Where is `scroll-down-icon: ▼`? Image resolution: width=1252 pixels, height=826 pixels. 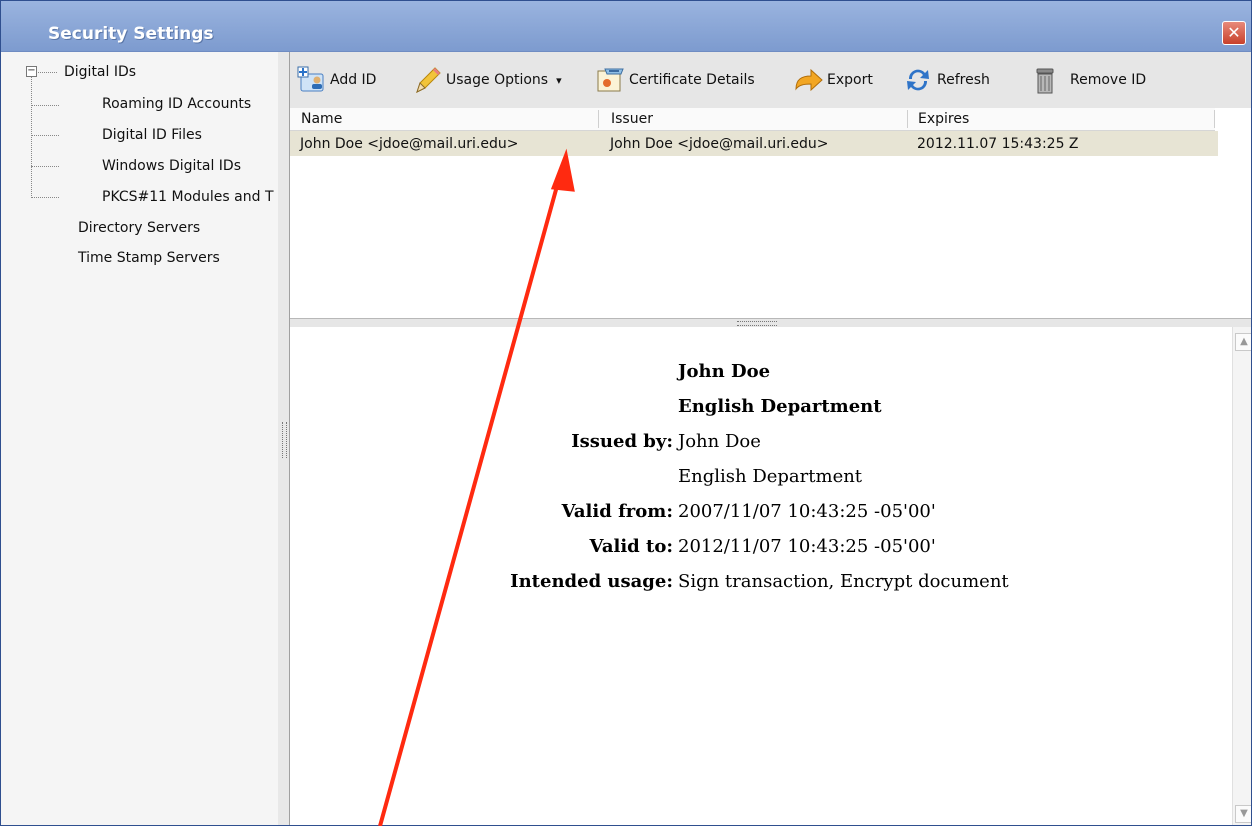
scroll-down-icon: ▼ is located at coordinates (1243, 814).